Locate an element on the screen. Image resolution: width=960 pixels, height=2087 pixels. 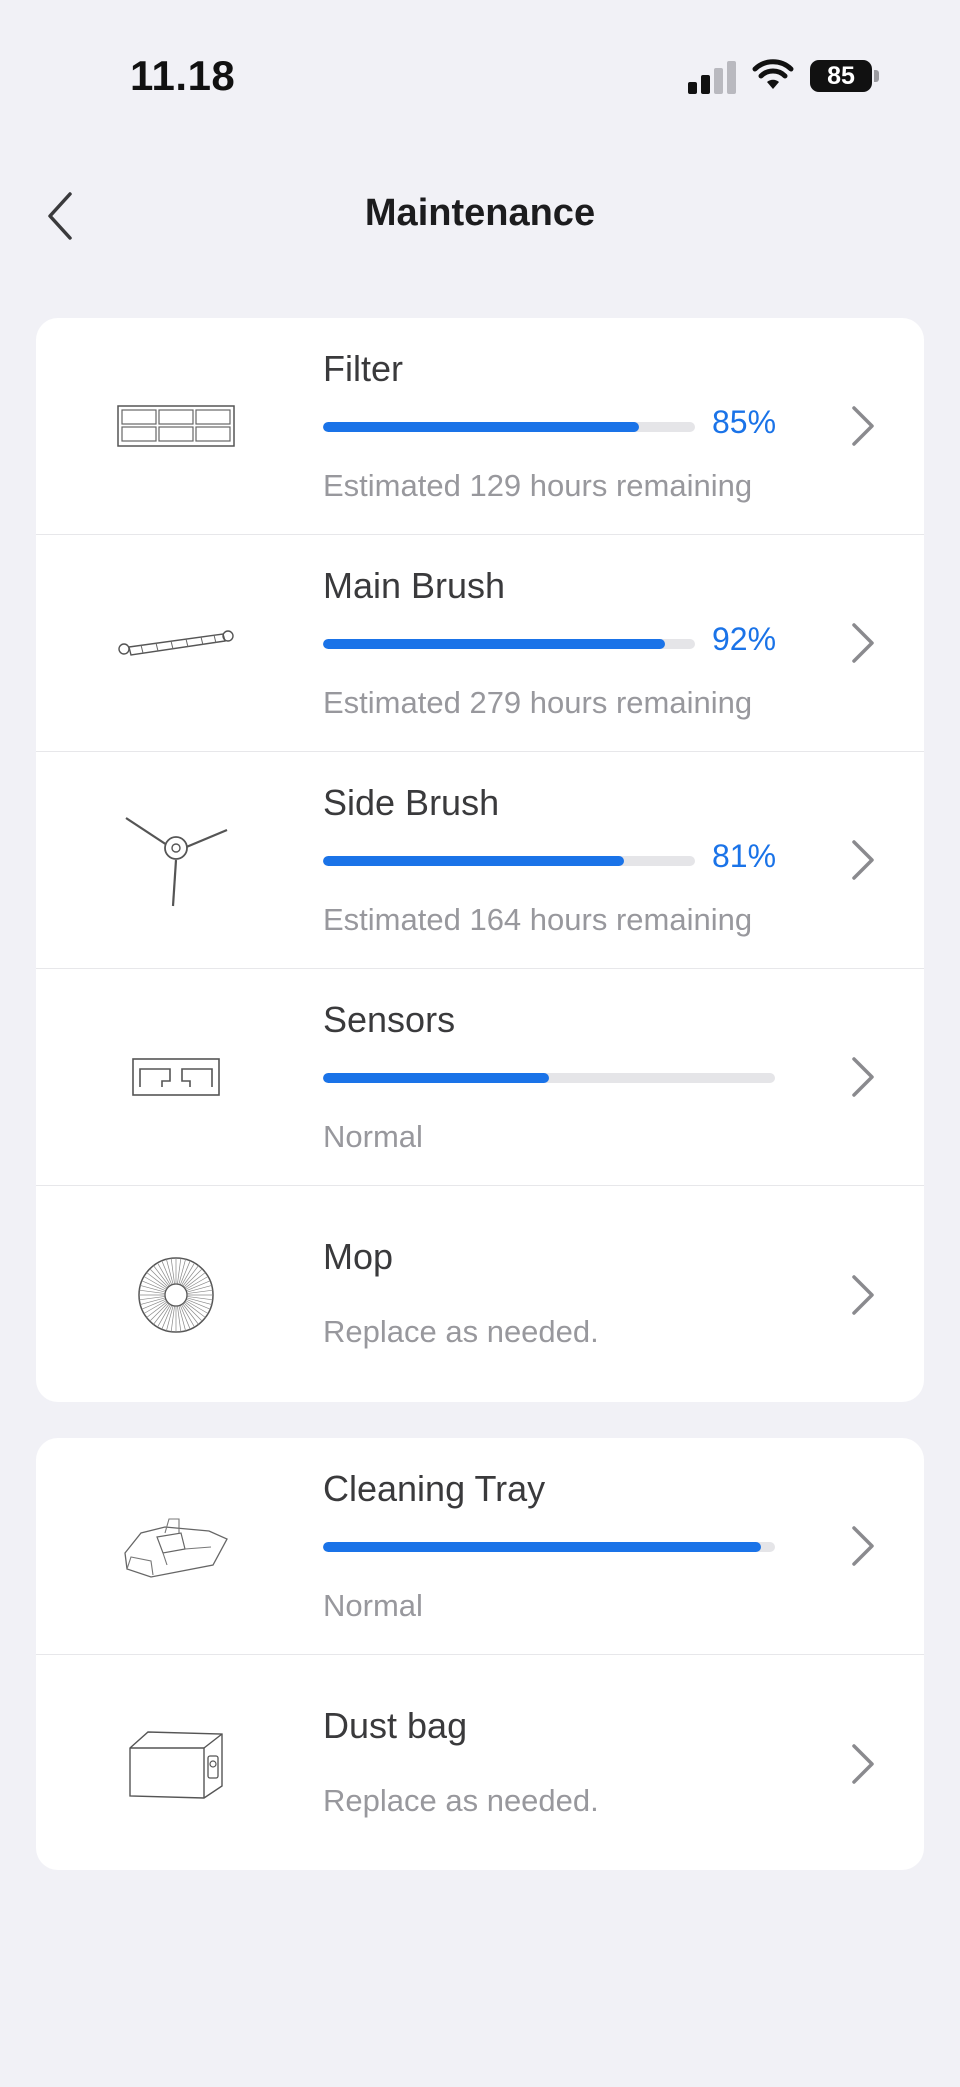
item-name: Sensors is located at coordinates (389, 1019).